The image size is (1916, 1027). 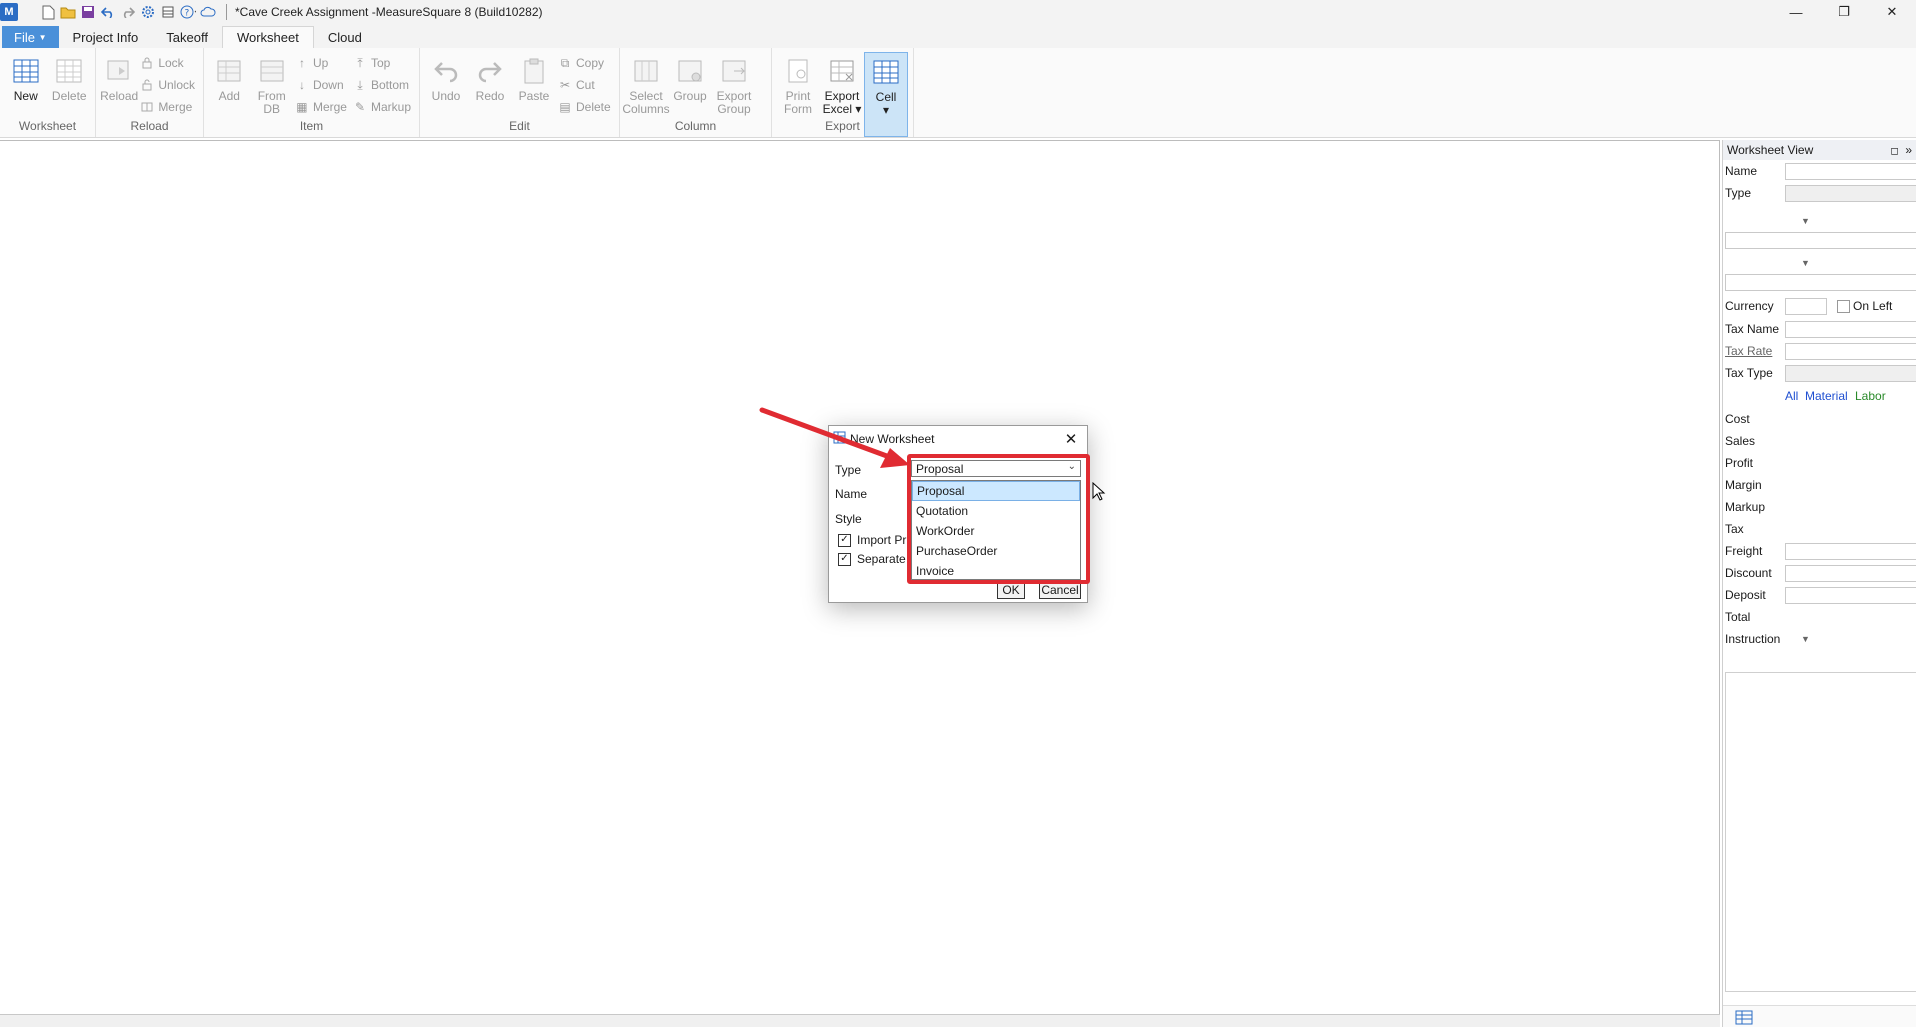 I want to click on type-select, so click(x=1850, y=193).